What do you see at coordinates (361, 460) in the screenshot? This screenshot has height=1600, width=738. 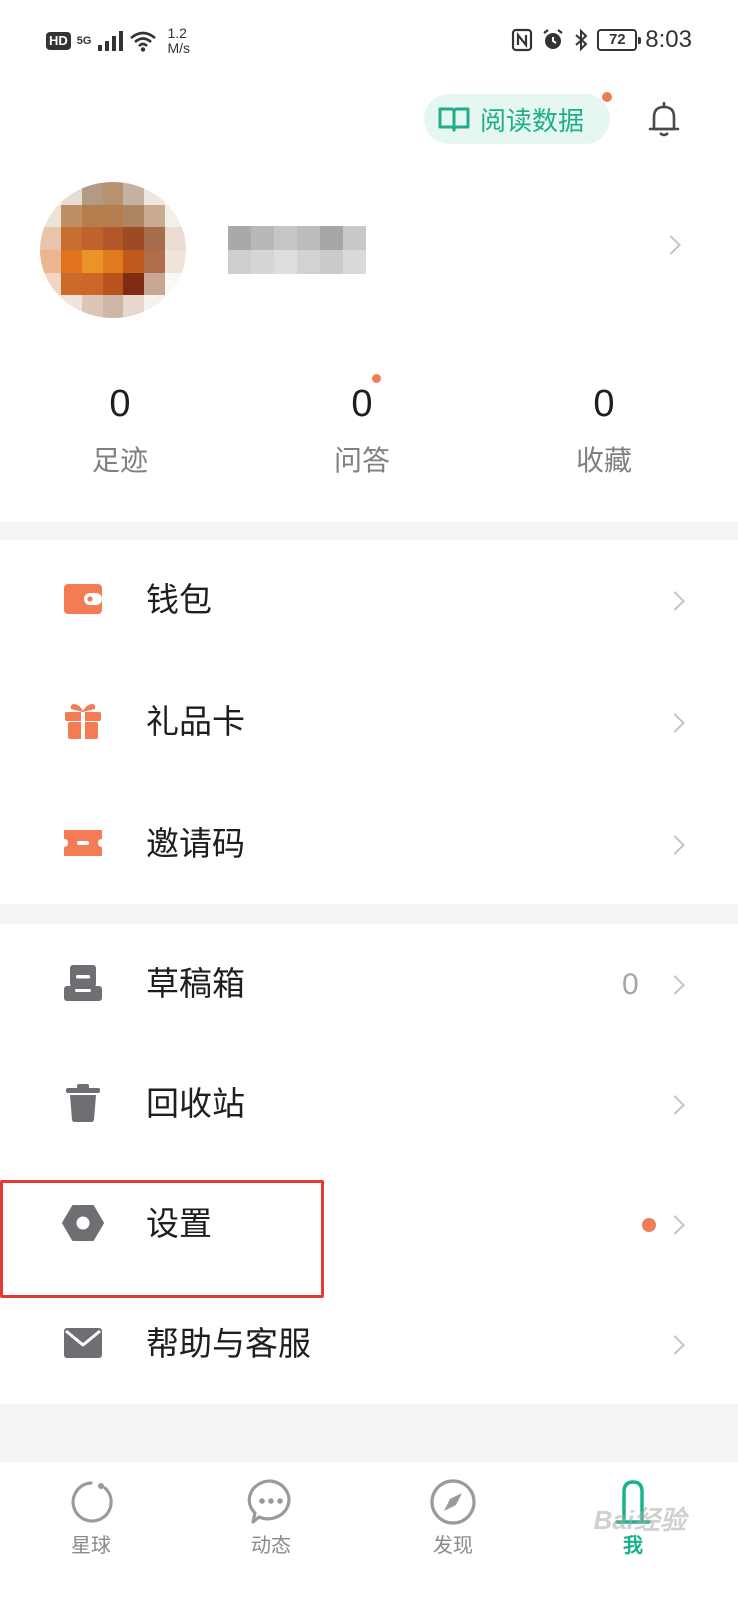 I see `stat-label: 问答` at bounding box center [361, 460].